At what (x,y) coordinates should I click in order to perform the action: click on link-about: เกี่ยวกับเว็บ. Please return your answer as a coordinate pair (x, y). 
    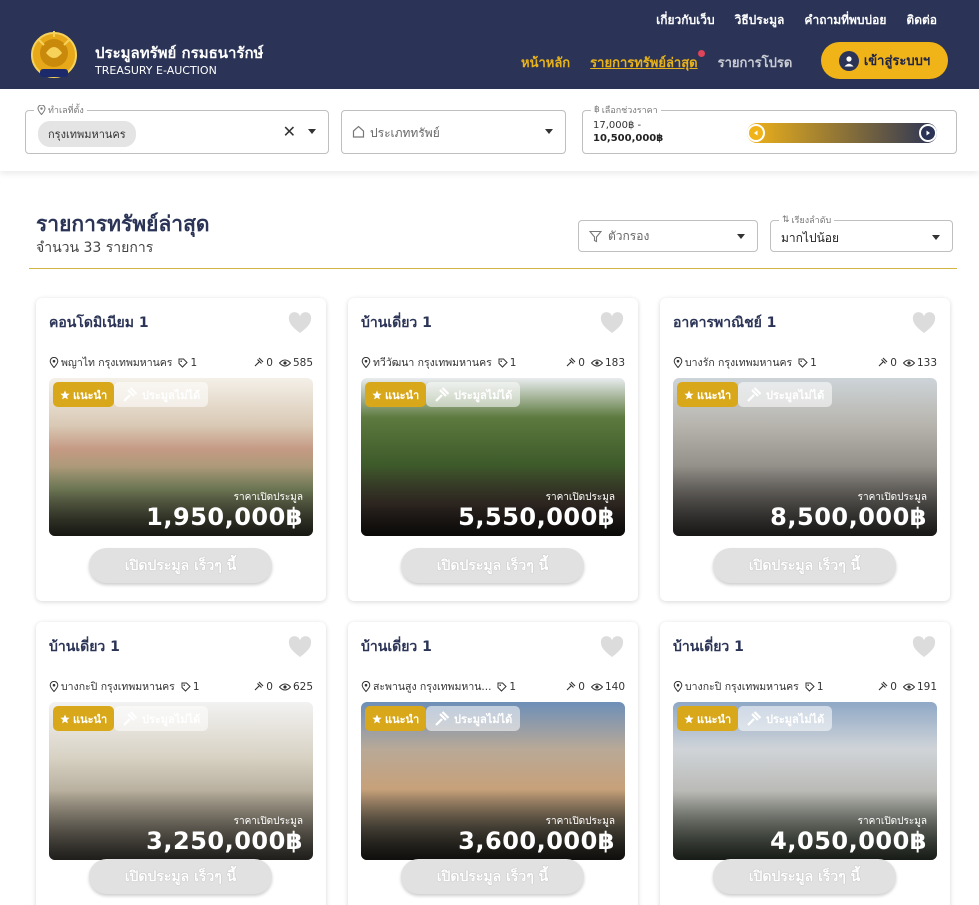
    Looking at the image, I should click on (685, 20).